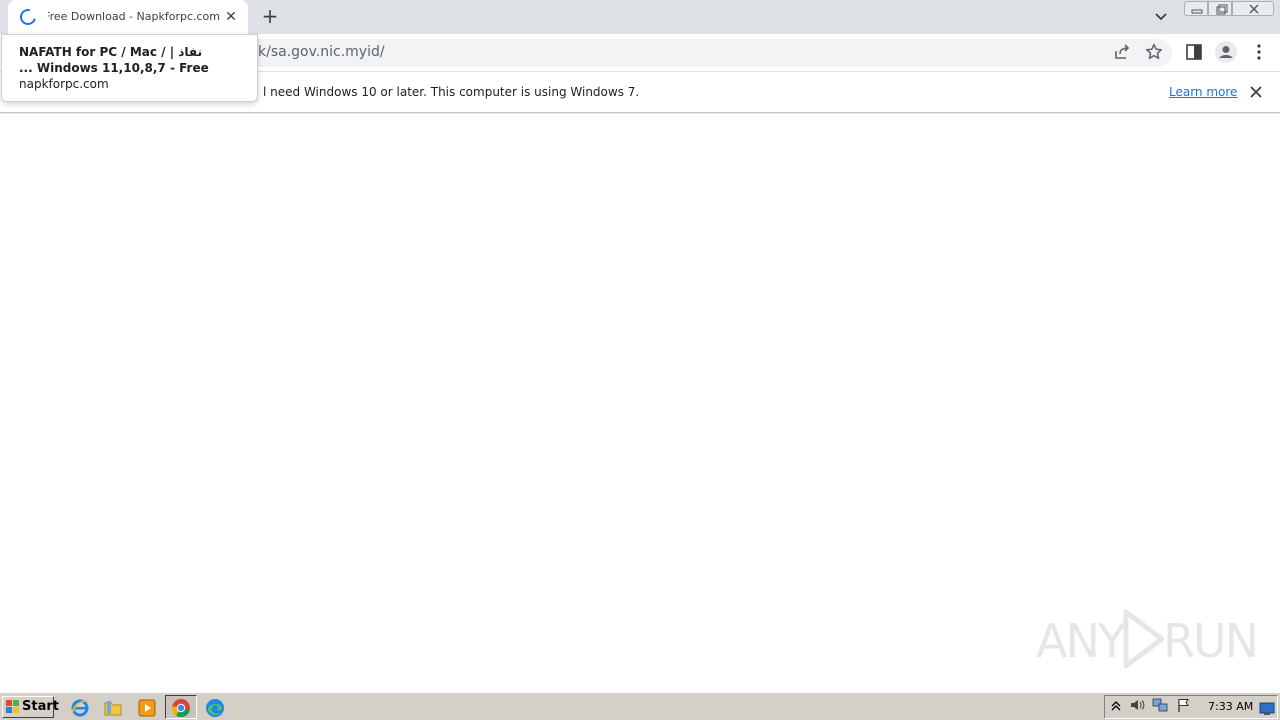  Describe the element at coordinates (28, 17) in the screenshot. I see `loading-spinner-icon` at that location.